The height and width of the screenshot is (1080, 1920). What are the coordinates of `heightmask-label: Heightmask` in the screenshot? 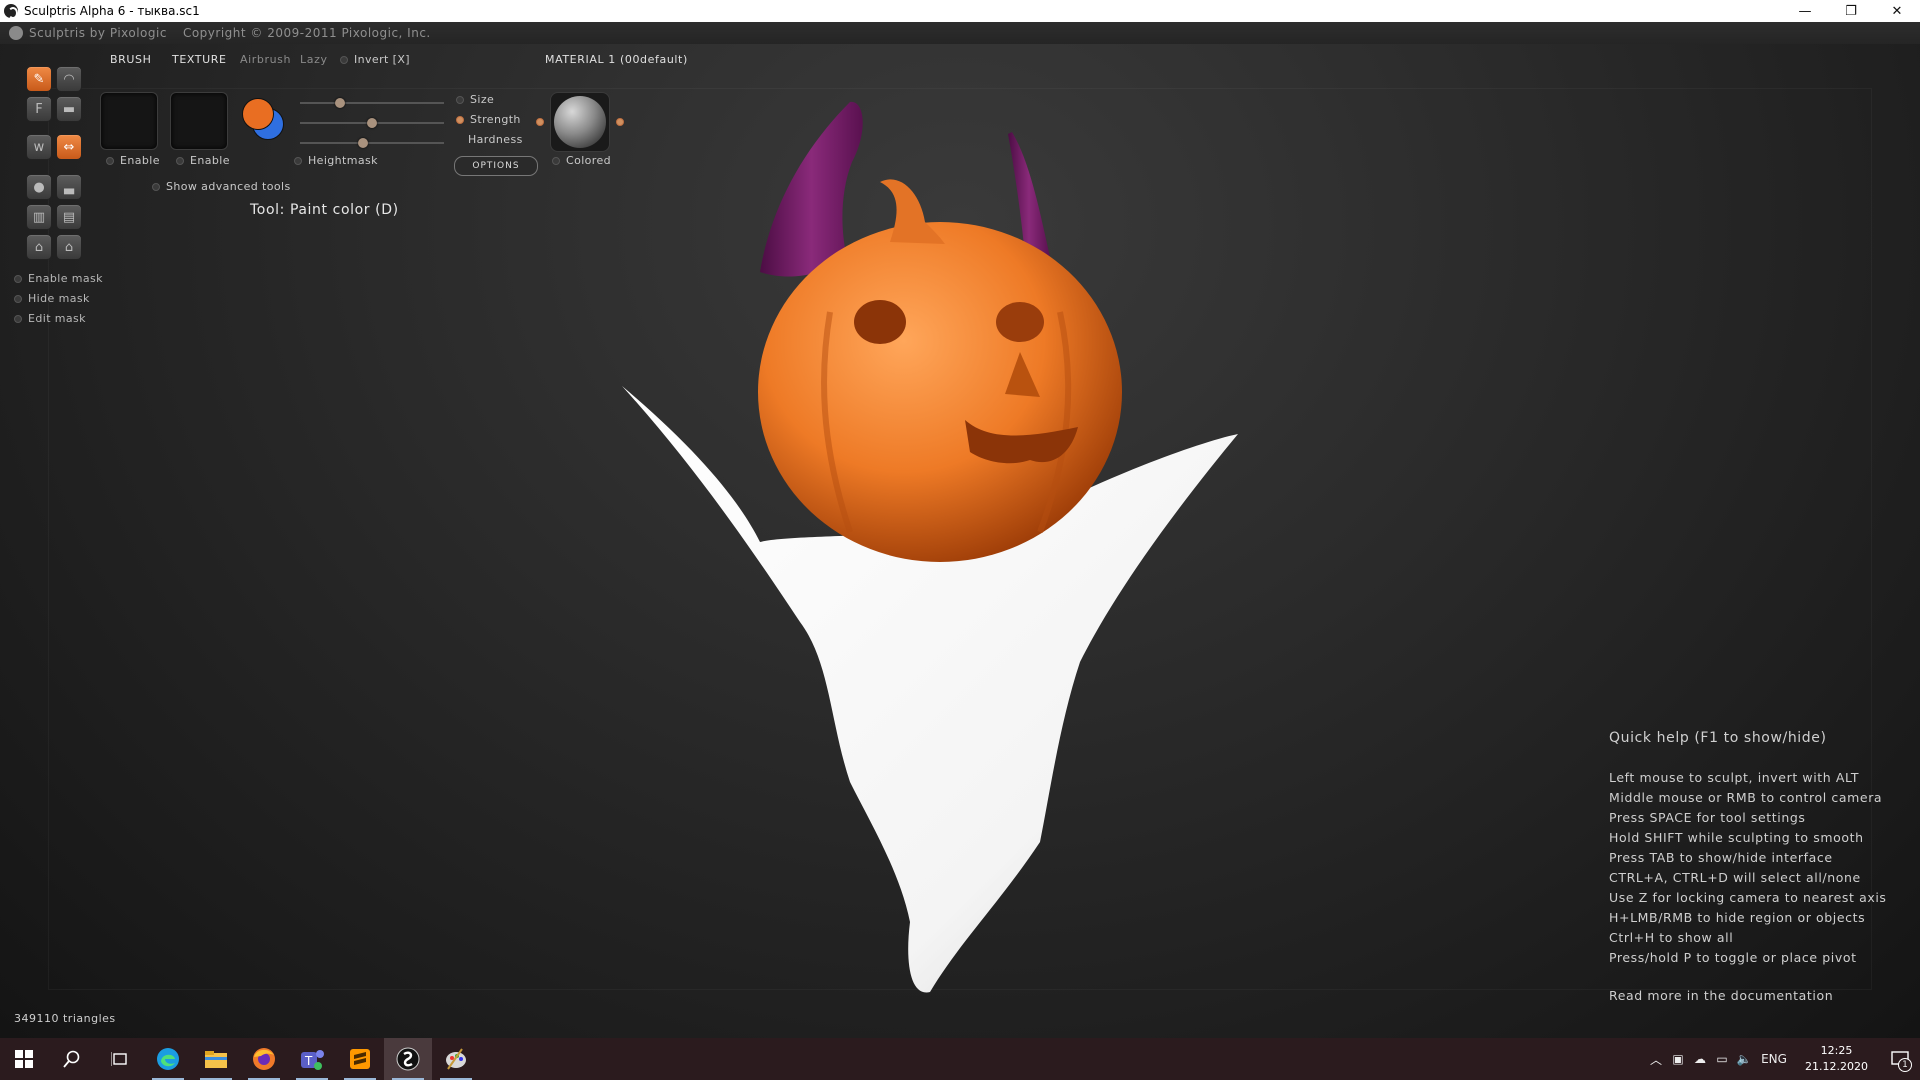 It's located at (343, 160).